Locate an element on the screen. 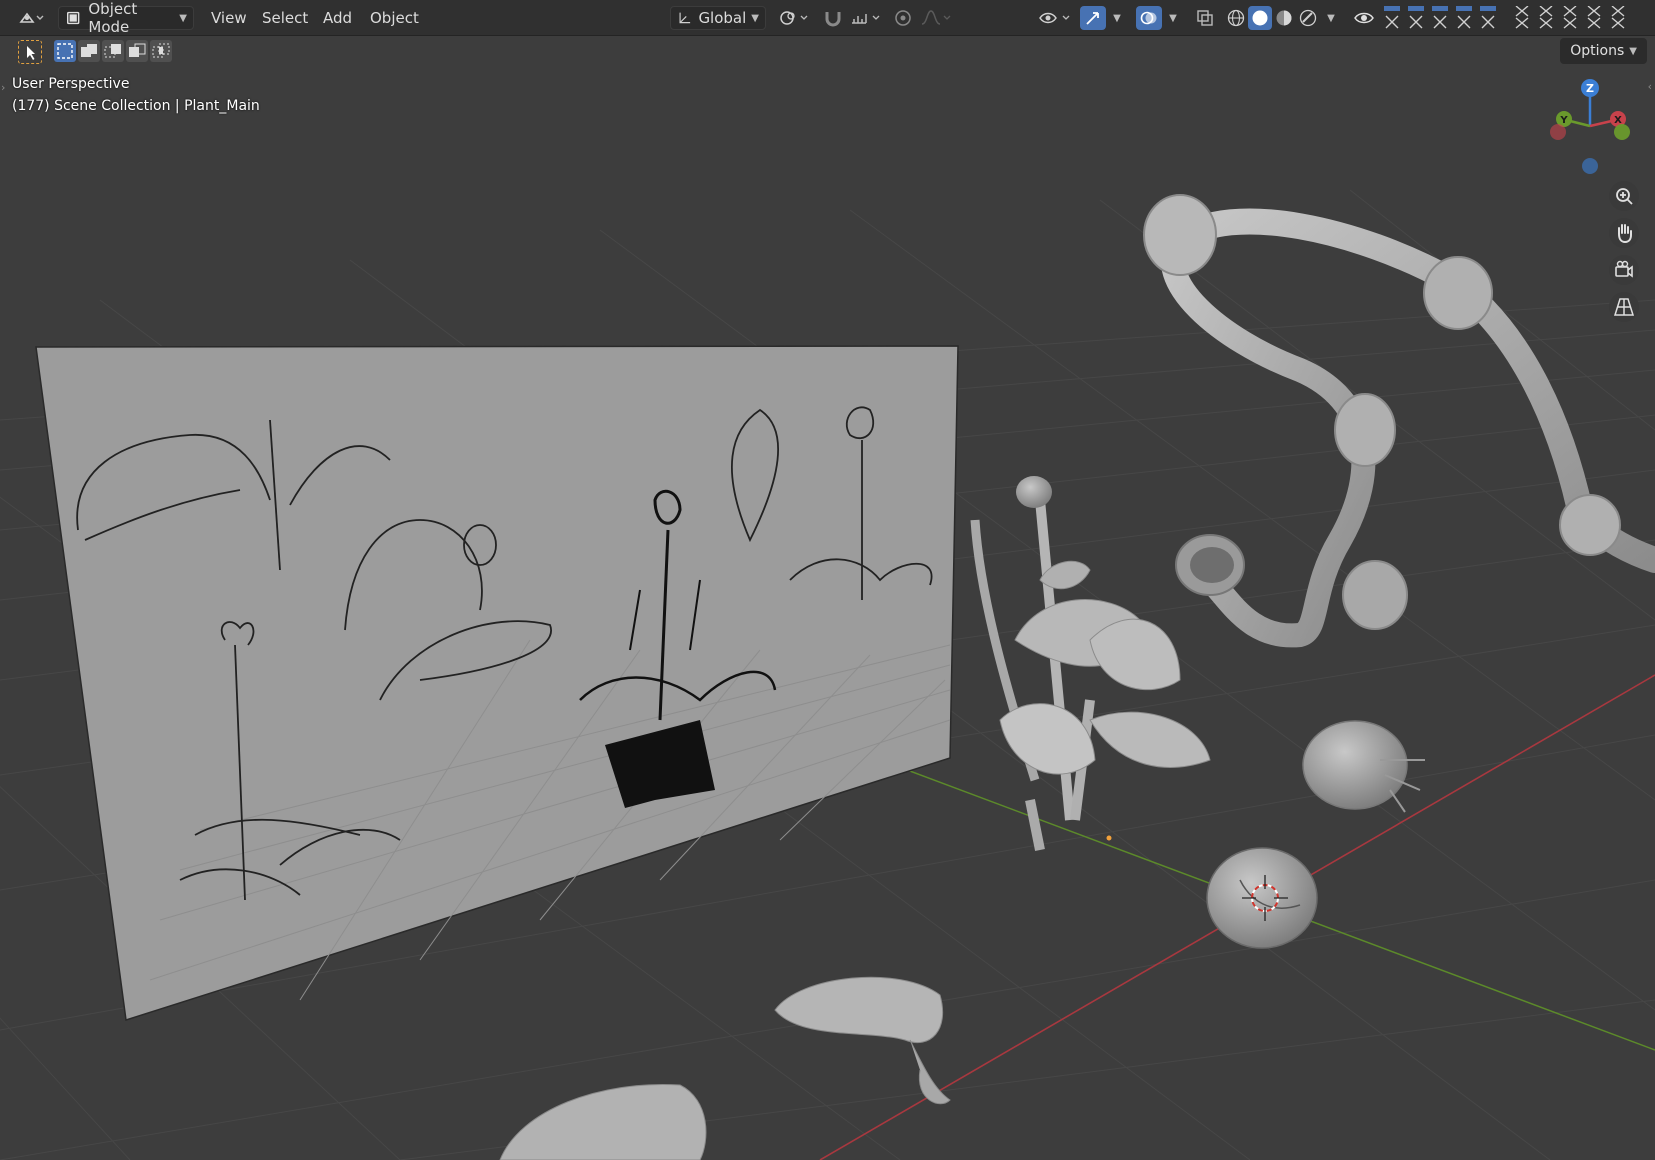 This screenshot has width=1655, height=1160. select-subtract-icon is located at coordinates (112, 51).